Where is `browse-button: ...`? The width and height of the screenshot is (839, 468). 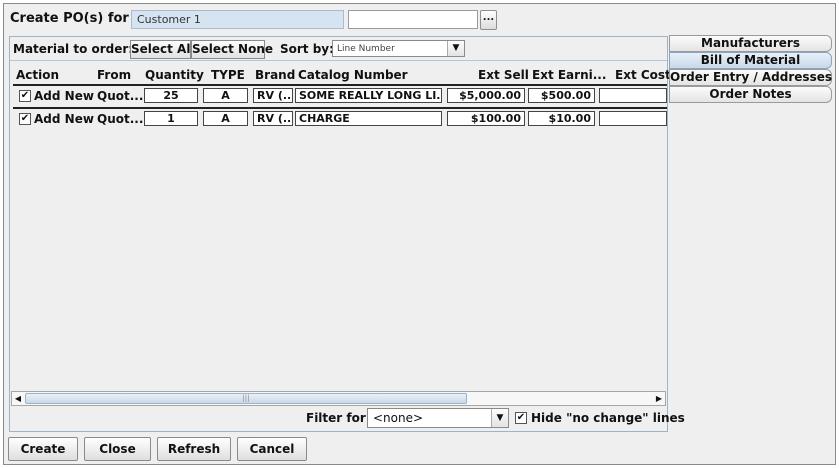 browse-button: ... is located at coordinates (488, 20).